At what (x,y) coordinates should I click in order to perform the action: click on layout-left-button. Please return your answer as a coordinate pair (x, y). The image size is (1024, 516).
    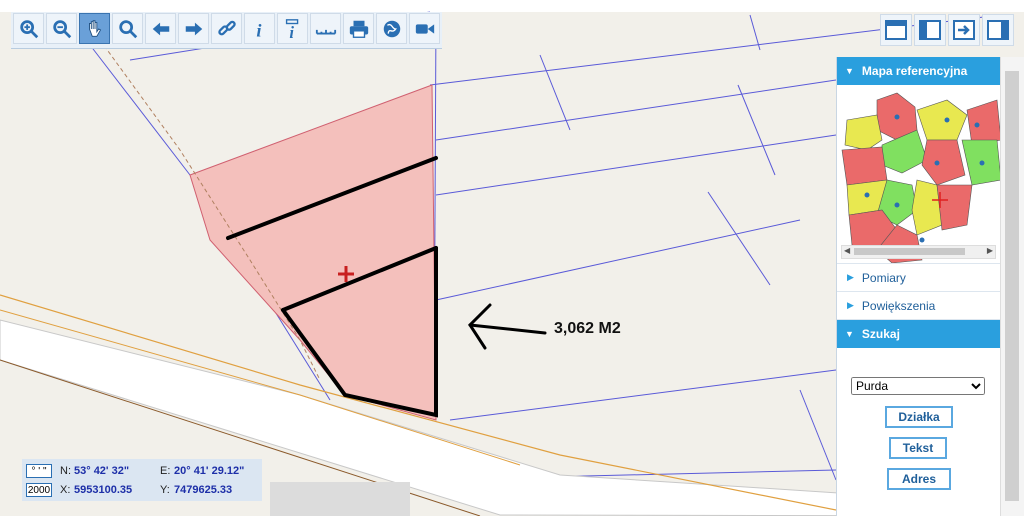
    Looking at the image, I should click on (930, 30).